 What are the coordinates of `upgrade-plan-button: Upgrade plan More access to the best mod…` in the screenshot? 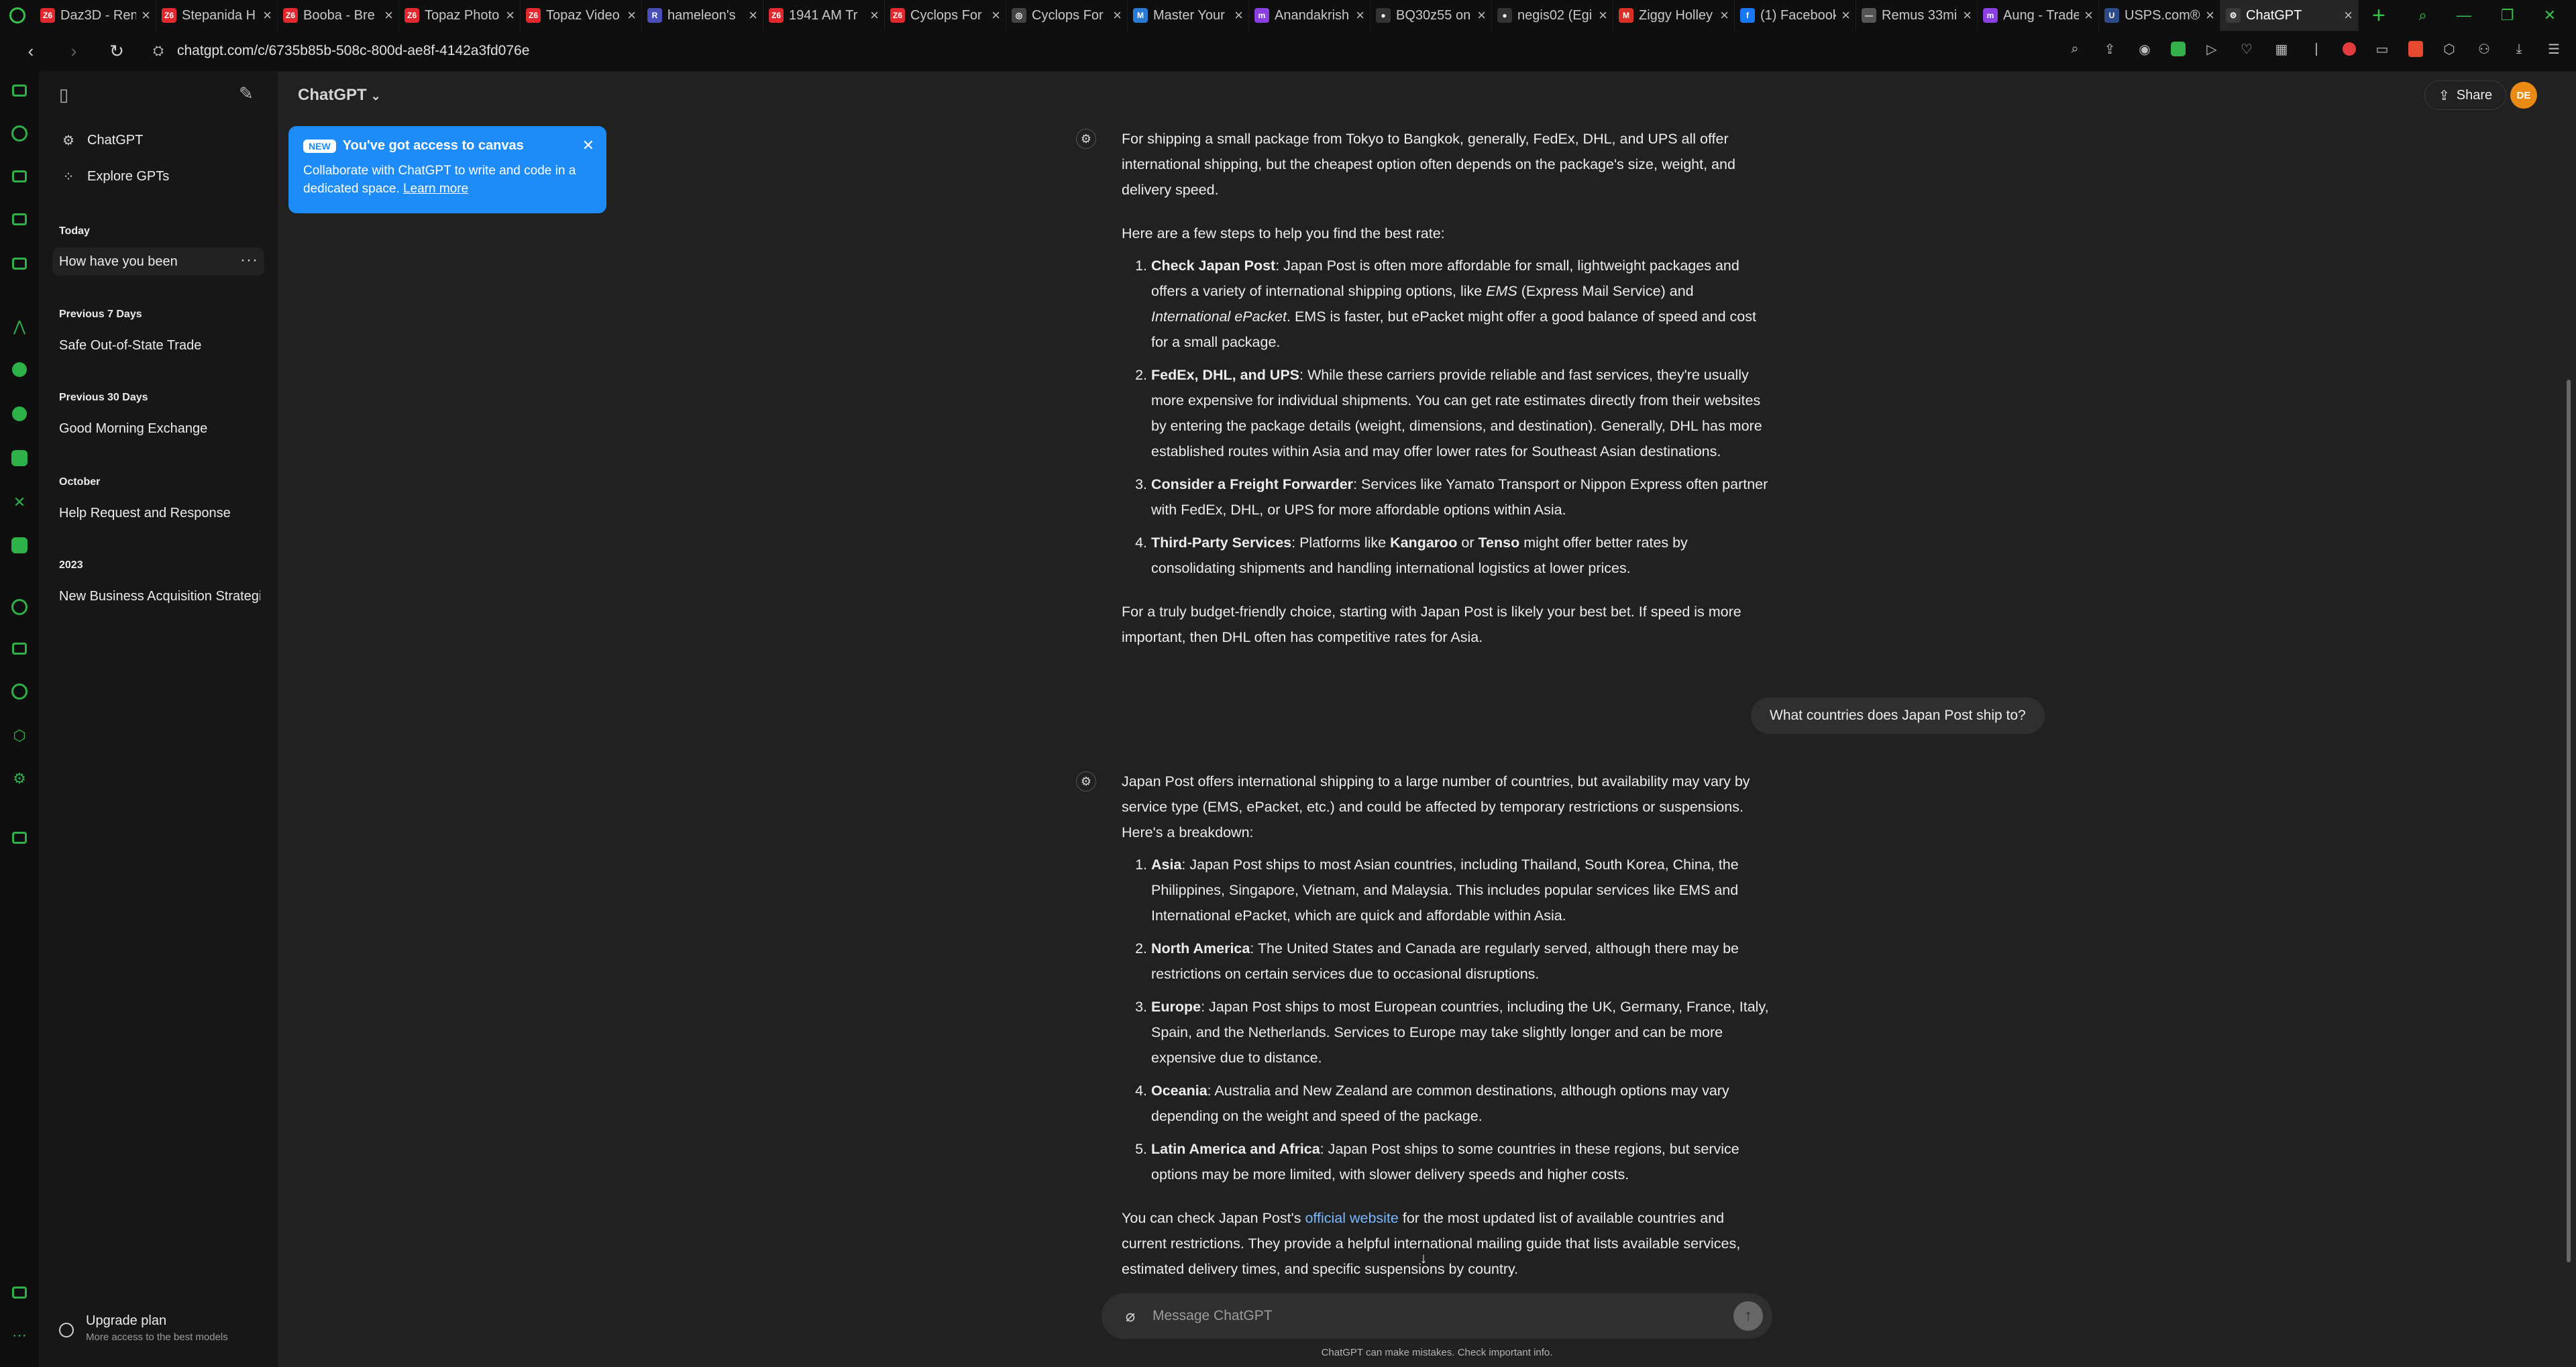 It's located at (143, 1328).